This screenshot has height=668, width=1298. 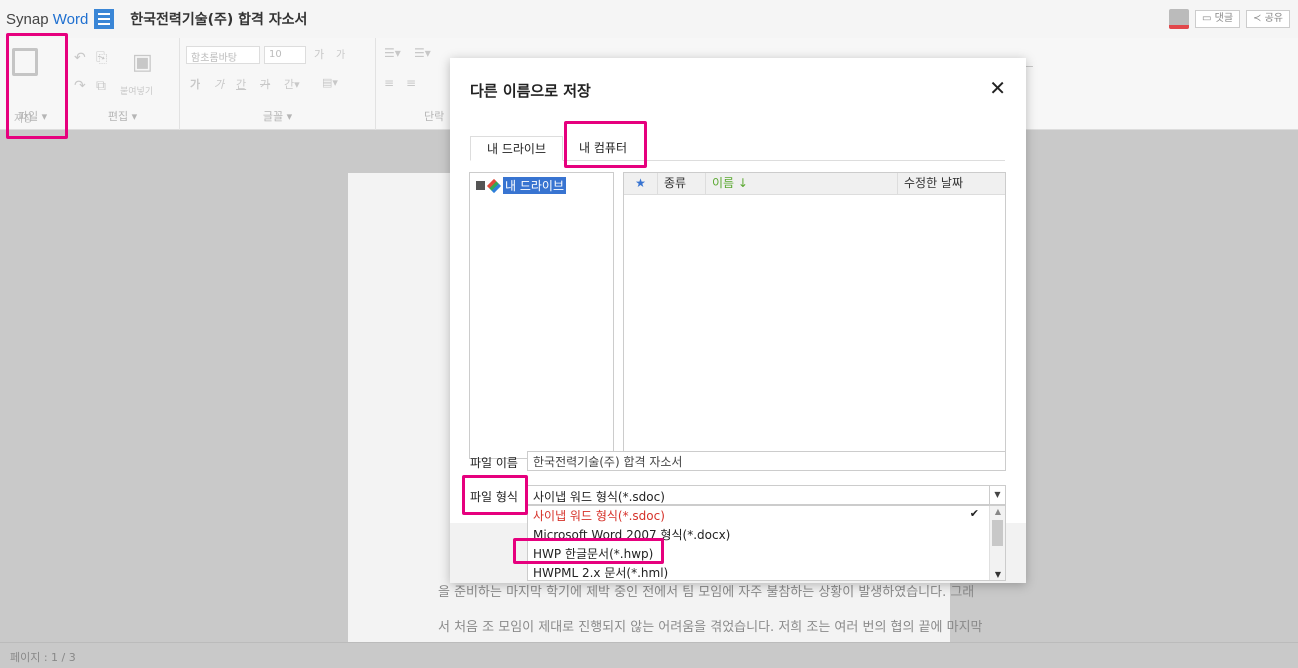 I want to click on column-name: 이름 ↓, so click(x=802, y=183).